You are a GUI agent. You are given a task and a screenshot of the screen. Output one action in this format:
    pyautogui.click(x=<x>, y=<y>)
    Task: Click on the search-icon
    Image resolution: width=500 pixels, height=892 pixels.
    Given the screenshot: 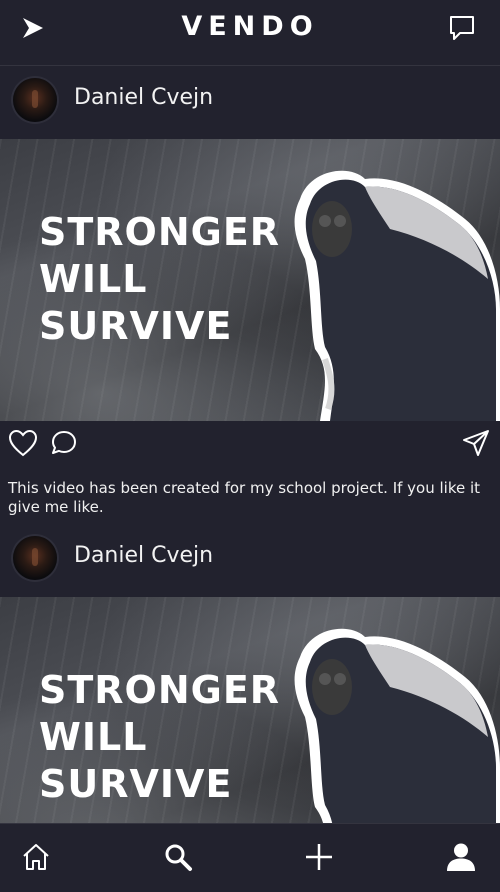 What is the action you would take?
    pyautogui.click(x=178, y=857)
    